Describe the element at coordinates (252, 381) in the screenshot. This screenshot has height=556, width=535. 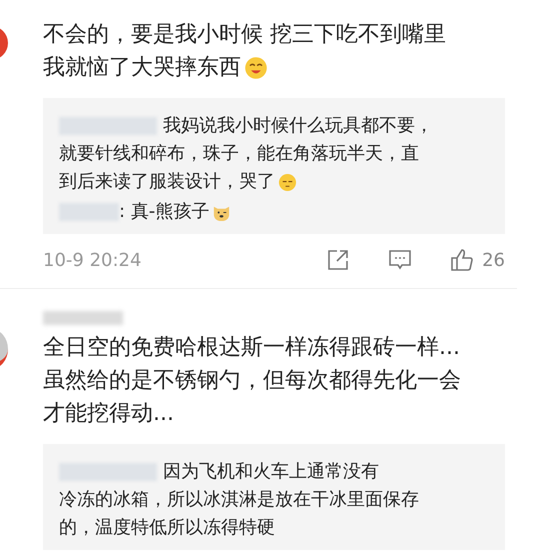
I see `comment-text: 虽然给的是不锈钢勺，但每次都得先化一会` at that location.